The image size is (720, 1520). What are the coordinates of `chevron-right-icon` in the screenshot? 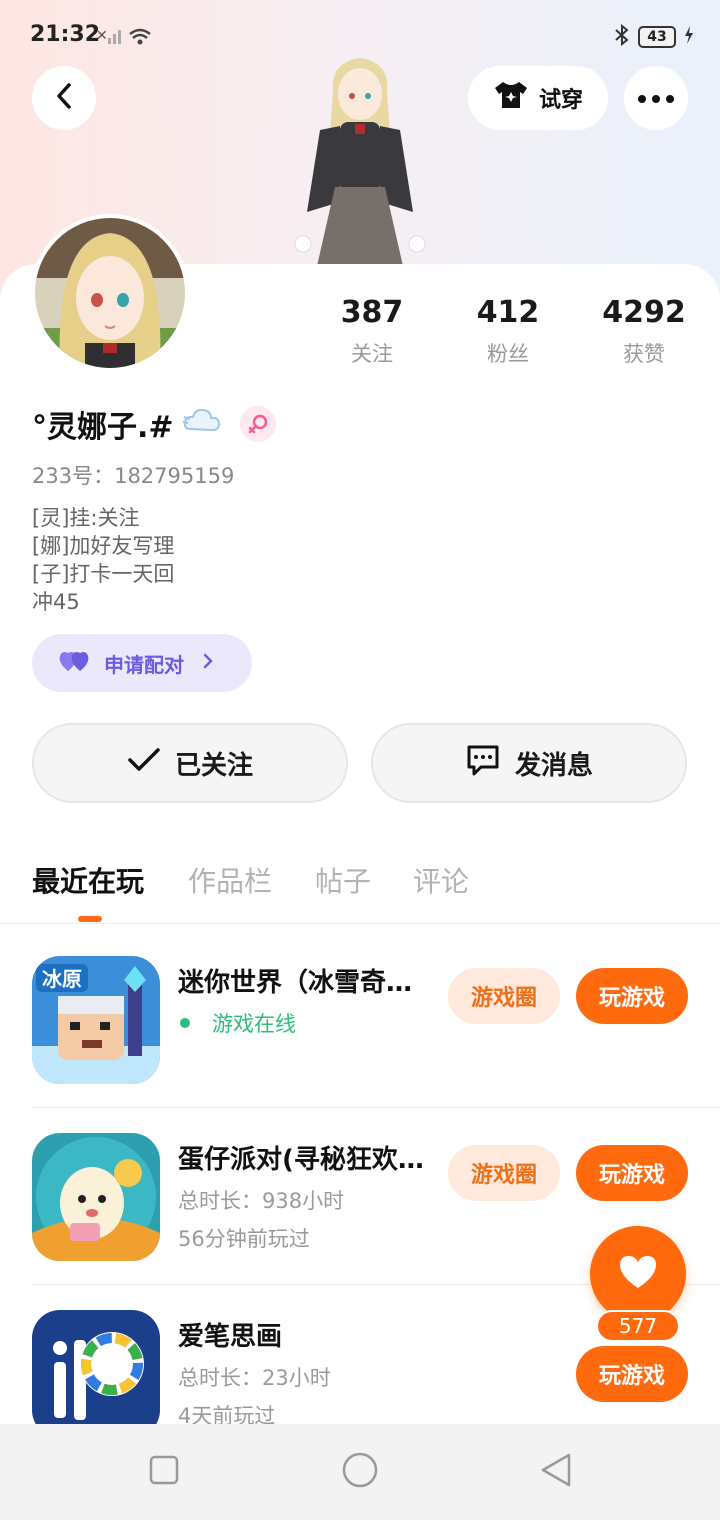 It's located at (208, 663).